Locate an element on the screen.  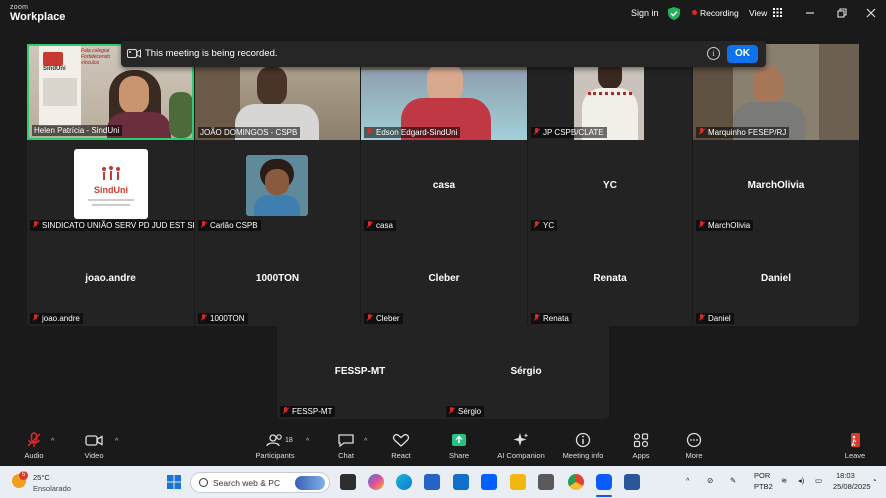
participant-name-label: Sérgio is located at coordinates (465, 411).